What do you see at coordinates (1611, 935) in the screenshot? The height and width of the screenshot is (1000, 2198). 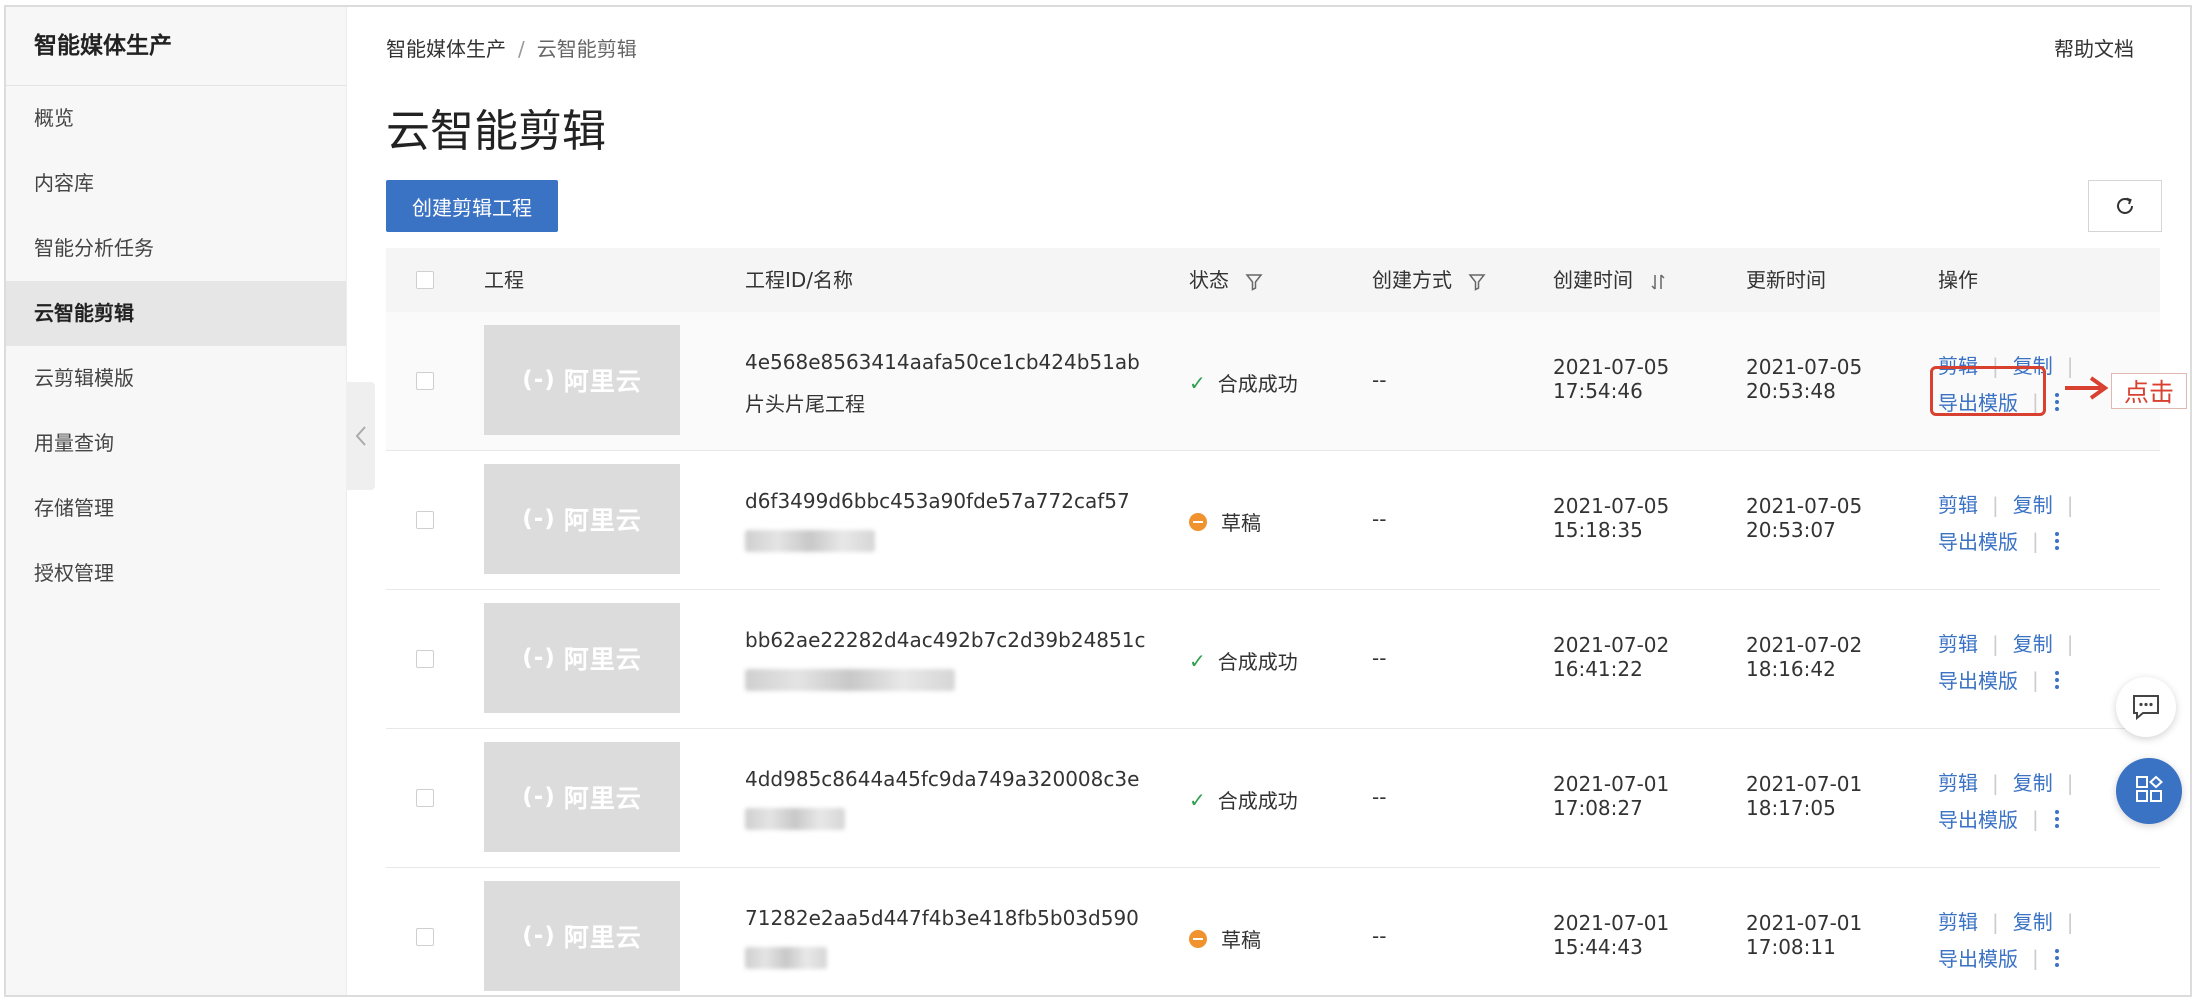 I see `created-time: 2021-07-01 15:44:43` at bounding box center [1611, 935].